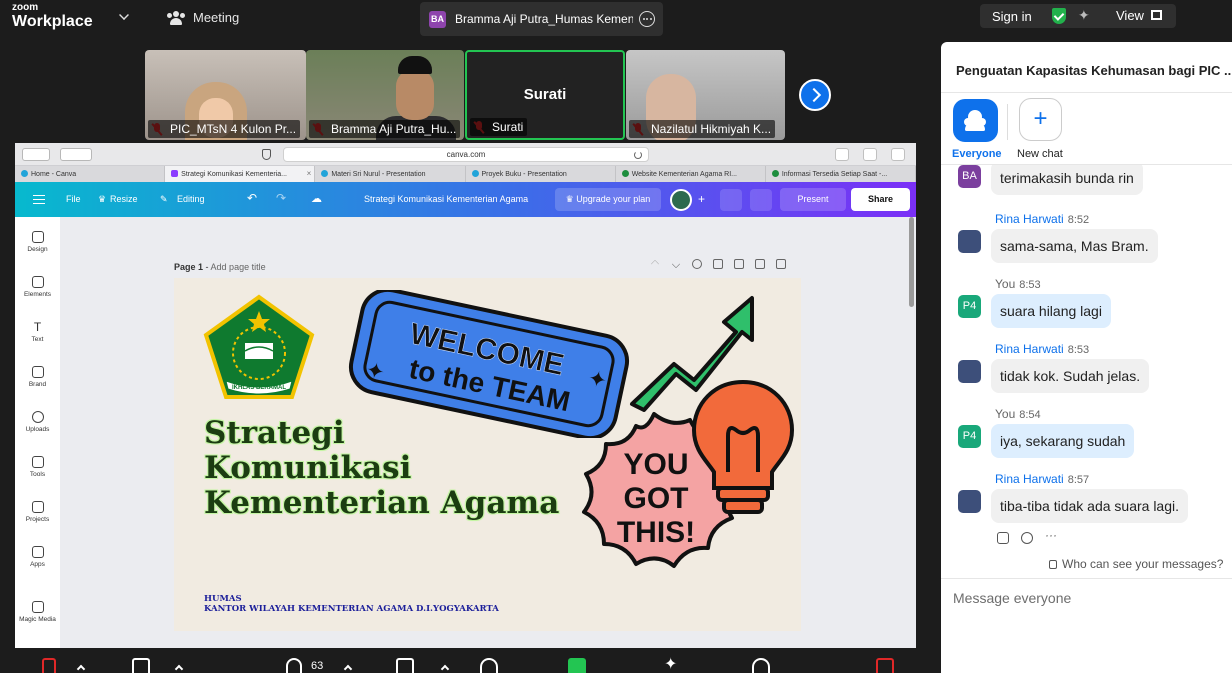  What do you see at coordinates (880, 199) in the screenshot?
I see `share-button: Share` at bounding box center [880, 199].